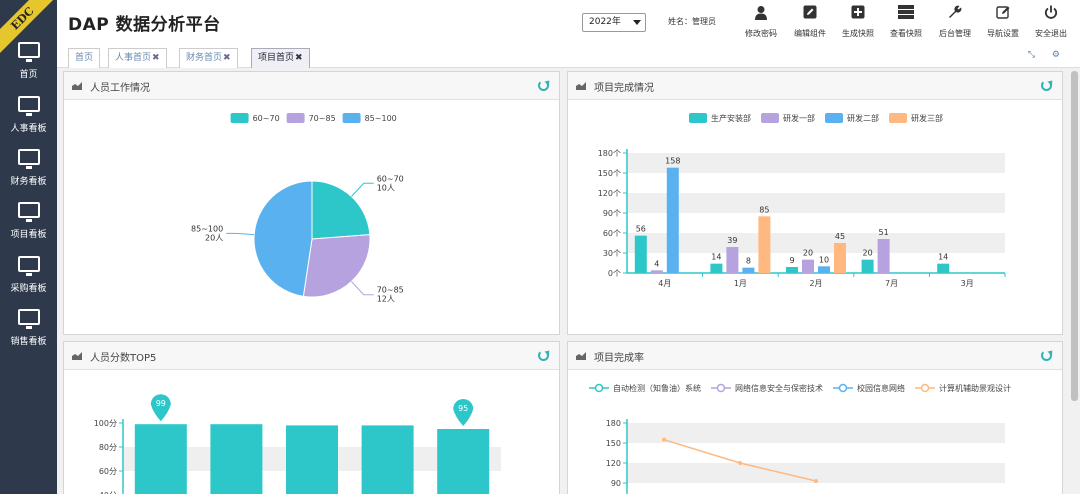 This screenshot has height=494, width=1080. I want to click on y-tick-label: 90个, so click(612, 213).